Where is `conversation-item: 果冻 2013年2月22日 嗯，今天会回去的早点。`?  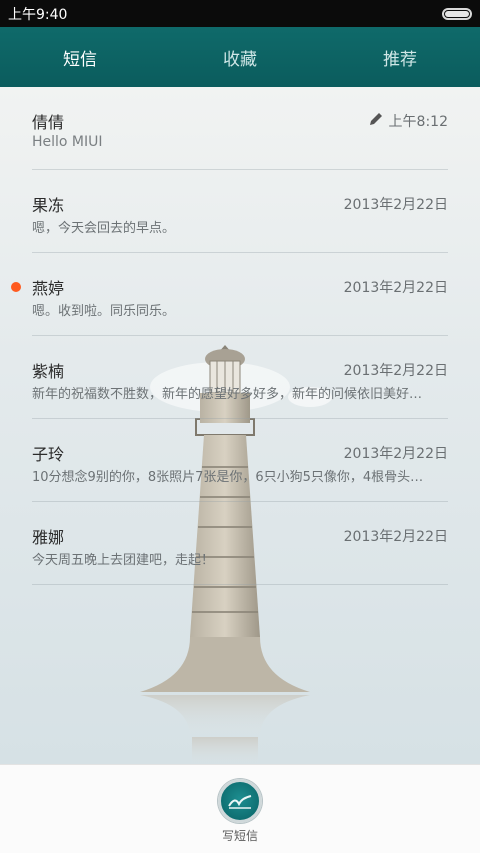
conversation-item: 果冻 2013年2月22日 嗯，今天会回去的早点。 is located at coordinates (240, 211).